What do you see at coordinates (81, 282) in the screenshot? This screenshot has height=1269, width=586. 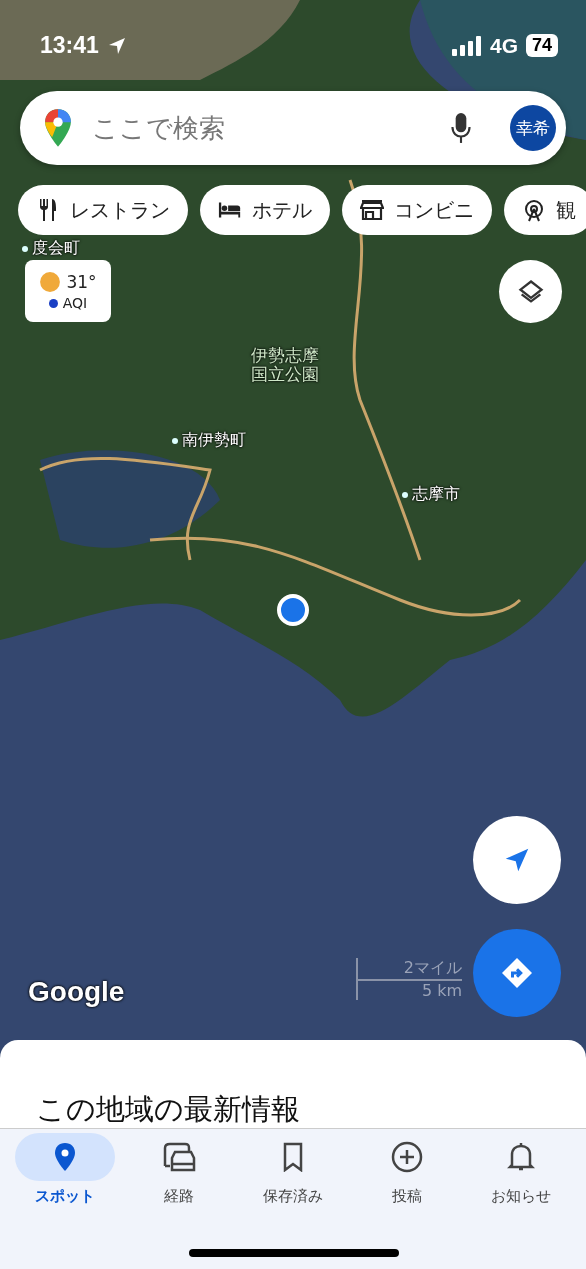 I see `temperature: 31°` at bounding box center [81, 282].